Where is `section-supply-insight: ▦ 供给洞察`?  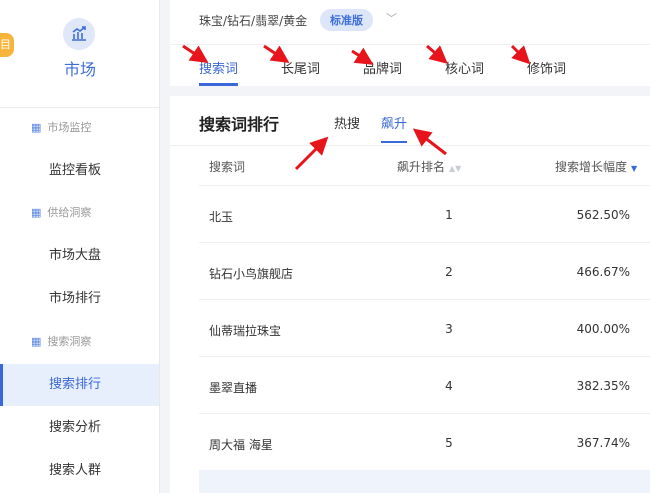
section-supply-insight: ▦ 供给洞察 is located at coordinates (79, 213).